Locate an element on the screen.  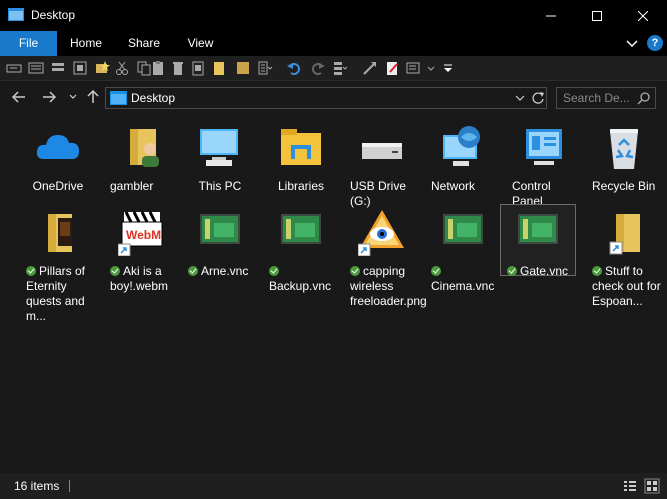
item-label: Arne.vnc is located at coordinates (220, 271).